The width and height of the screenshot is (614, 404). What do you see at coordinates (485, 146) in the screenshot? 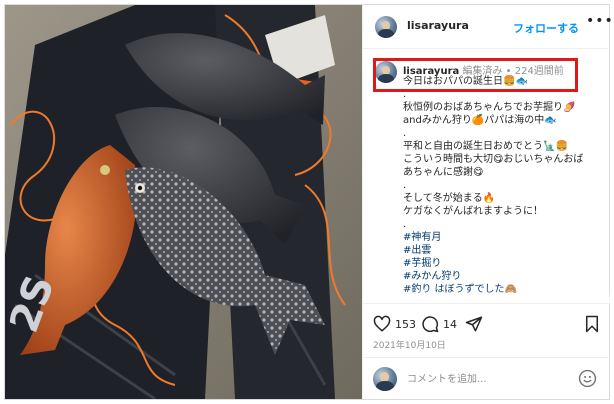
I see `caption-line: 平和と自由の誕生日おめでとう🗽🍔` at bounding box center [485, 146].